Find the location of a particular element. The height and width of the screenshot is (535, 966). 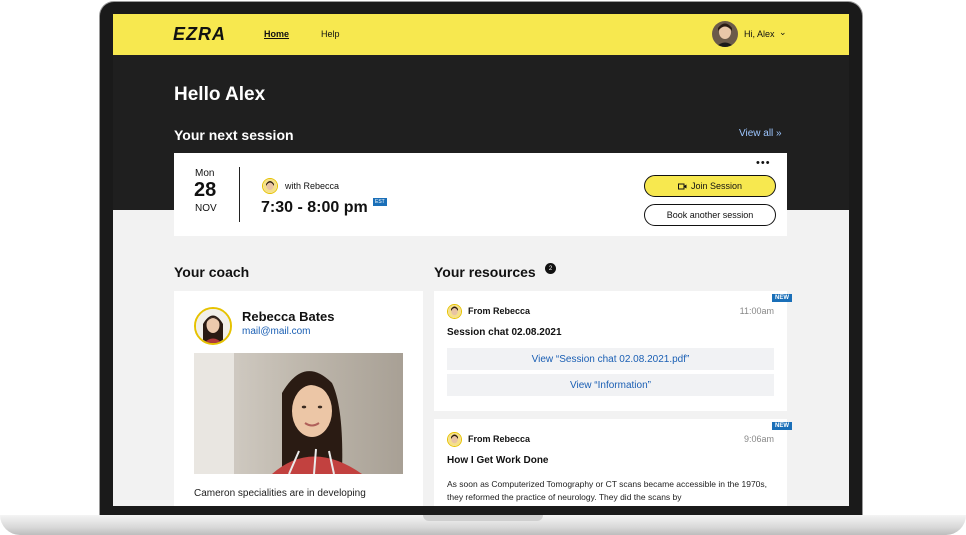

resource-attachment-link: View “Information” is located at coordinates (610, 385).